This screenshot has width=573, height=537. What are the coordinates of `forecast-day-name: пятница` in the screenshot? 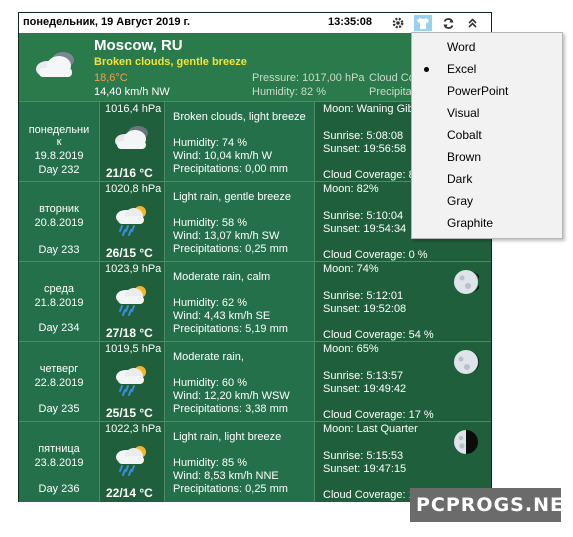 It's located at (59, 449).